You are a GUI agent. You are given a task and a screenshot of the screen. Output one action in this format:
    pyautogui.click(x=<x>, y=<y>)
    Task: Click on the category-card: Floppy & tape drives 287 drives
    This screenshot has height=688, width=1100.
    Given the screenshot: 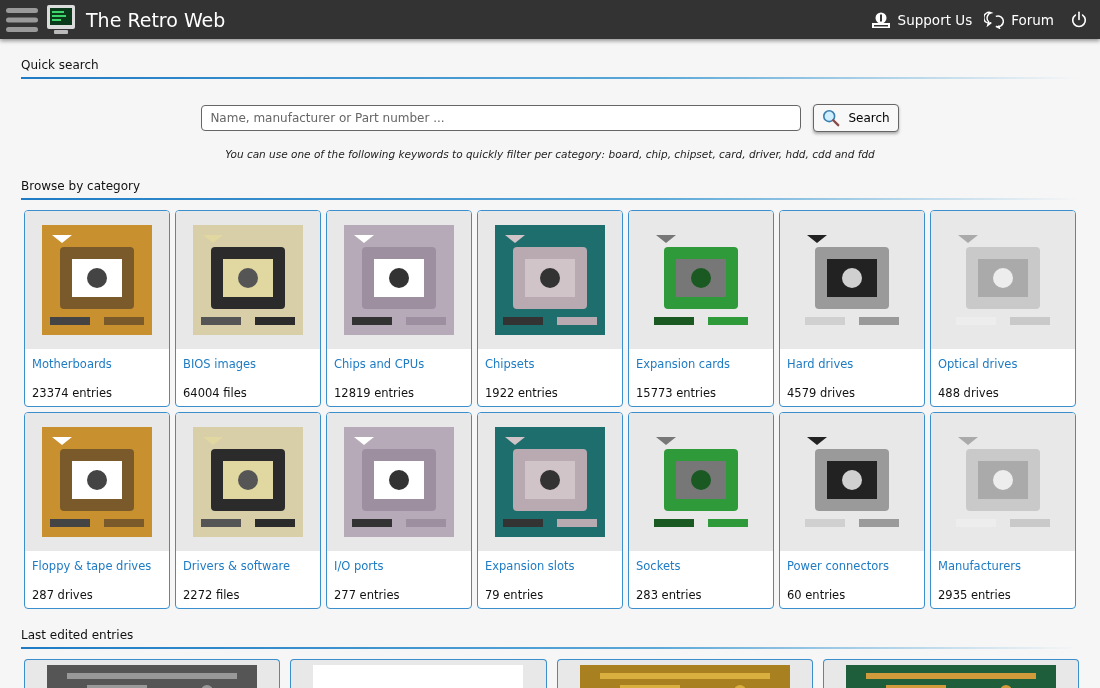 What is the action you would take?
    pyautogui.click(x=97, y=510)
    